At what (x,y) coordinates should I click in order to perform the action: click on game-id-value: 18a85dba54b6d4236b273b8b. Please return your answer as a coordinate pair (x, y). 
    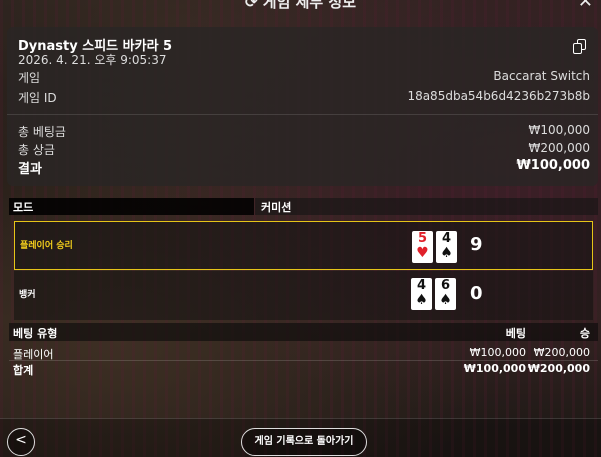
    Looking at the image, I should click on (498, 96).